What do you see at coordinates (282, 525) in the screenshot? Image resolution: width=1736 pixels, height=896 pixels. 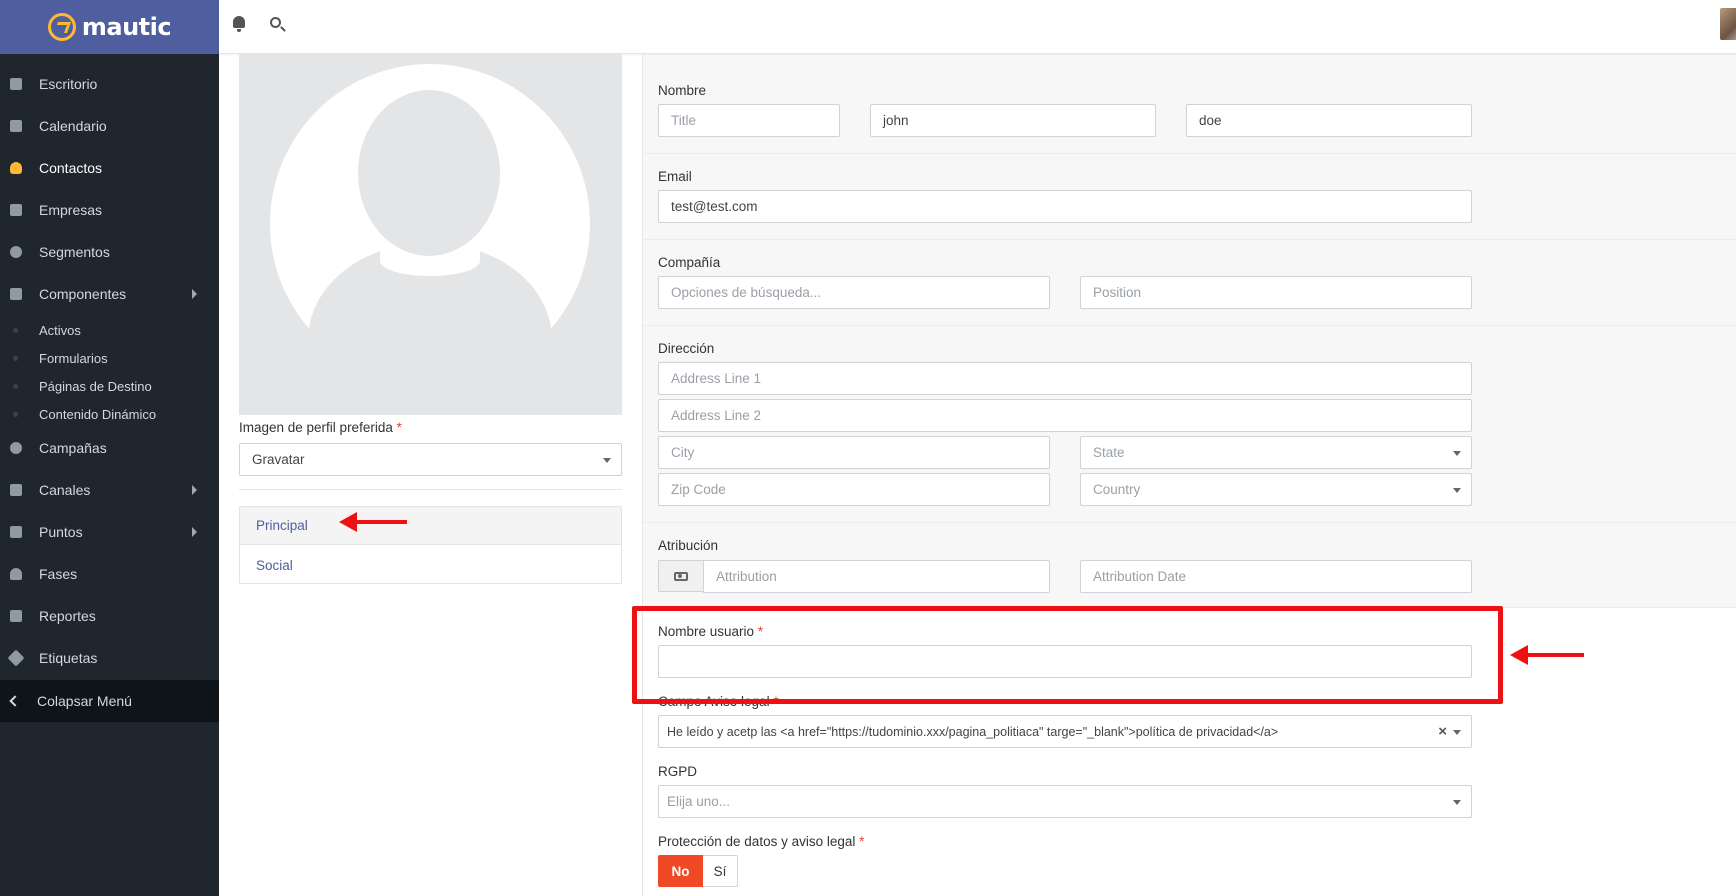 I see `tab-label: Principal` at bounding box center [282, 525].